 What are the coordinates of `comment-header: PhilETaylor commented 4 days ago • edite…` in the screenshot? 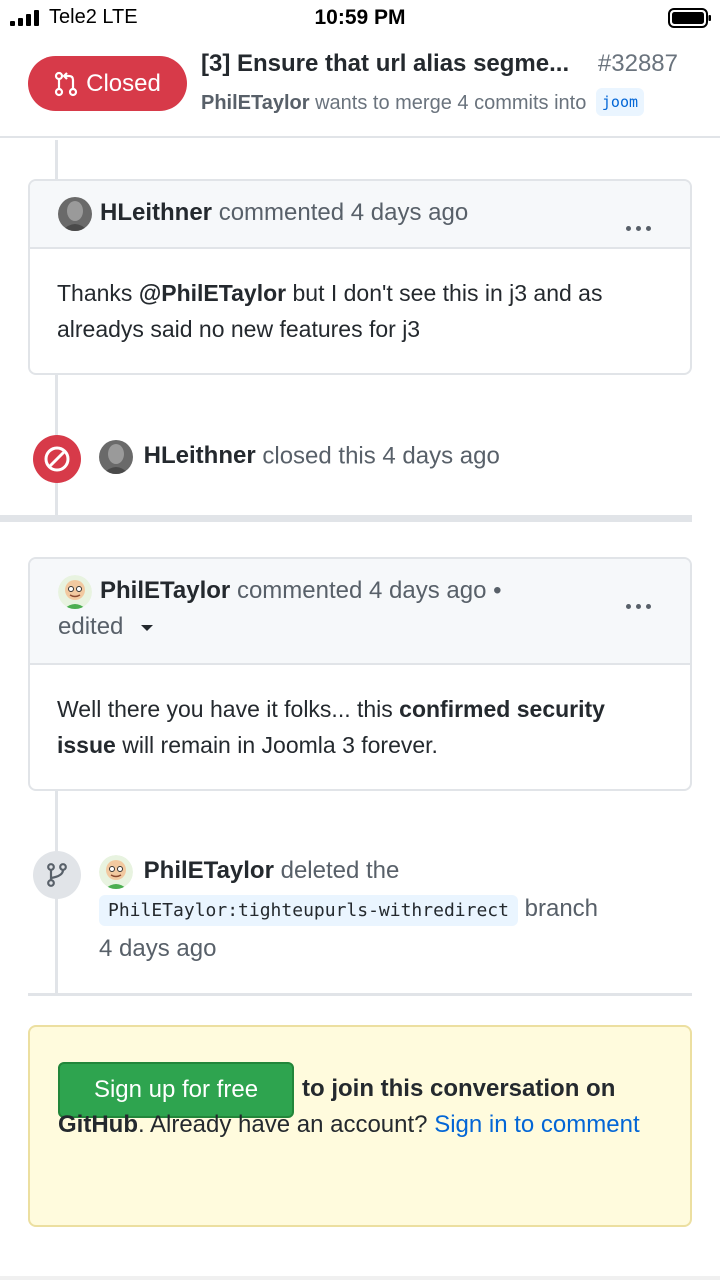 It's located at (360, 612).